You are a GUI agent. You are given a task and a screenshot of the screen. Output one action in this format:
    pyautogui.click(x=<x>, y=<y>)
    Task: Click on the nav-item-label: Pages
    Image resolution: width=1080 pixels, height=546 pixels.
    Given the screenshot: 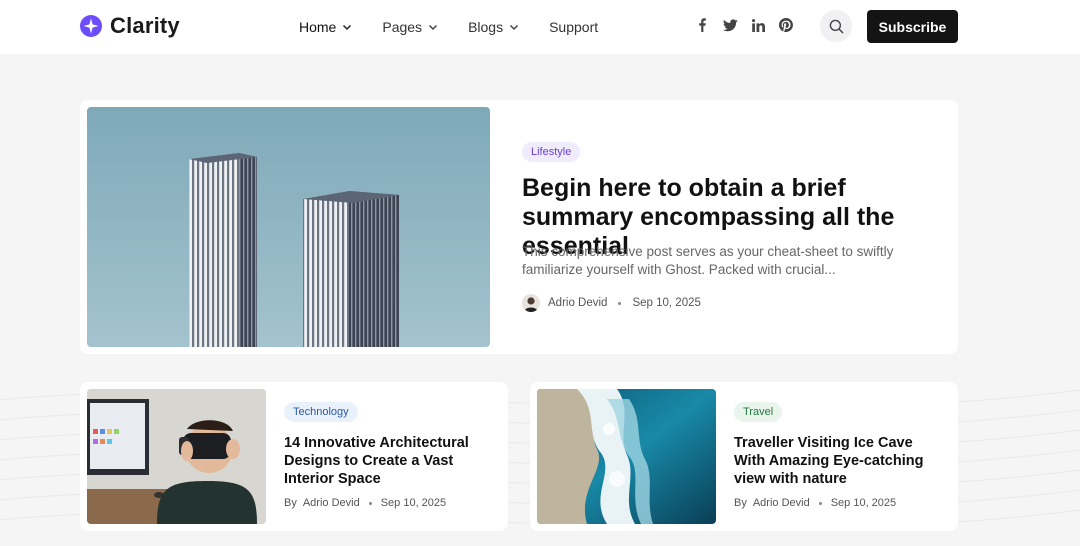 What is the action you would take?
    pyautogui.click(x=402, y=27)
    